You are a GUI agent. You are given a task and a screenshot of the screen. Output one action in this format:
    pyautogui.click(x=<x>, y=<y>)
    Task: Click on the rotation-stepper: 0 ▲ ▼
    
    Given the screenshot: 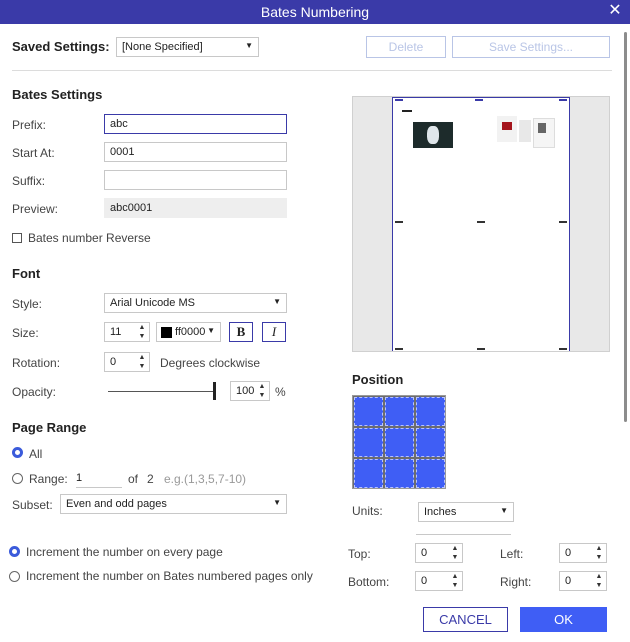 What is the action you would take?
    pyautogui.click(x=127, y=362)
    